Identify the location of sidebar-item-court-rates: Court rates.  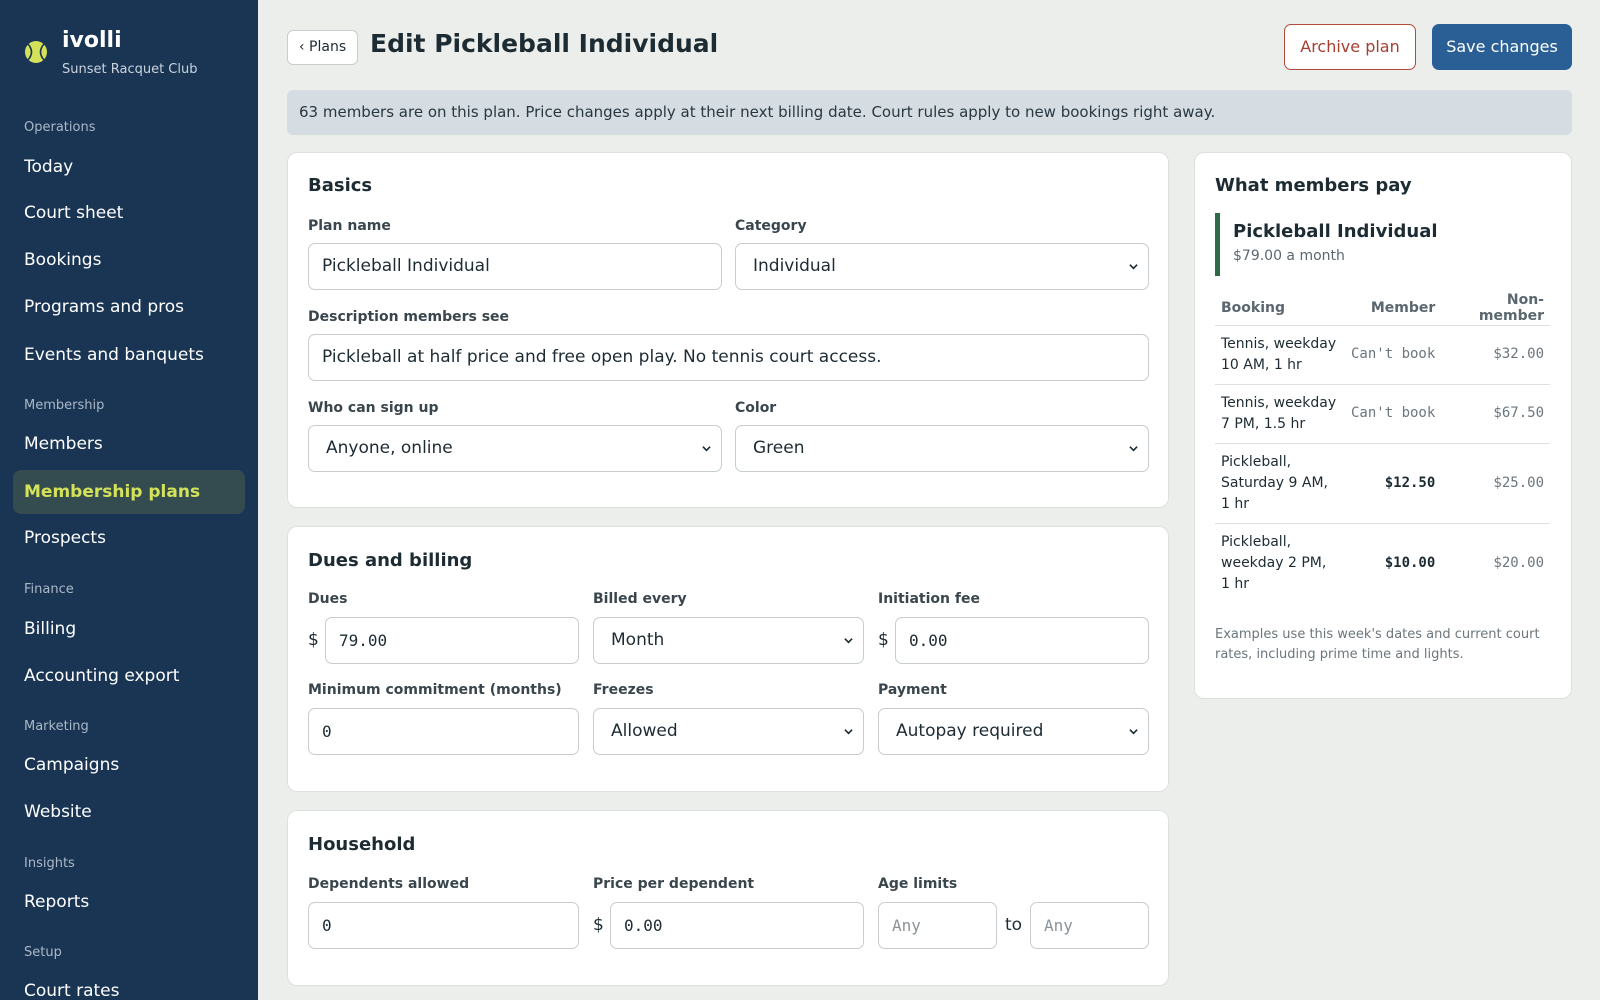
(129, 984).